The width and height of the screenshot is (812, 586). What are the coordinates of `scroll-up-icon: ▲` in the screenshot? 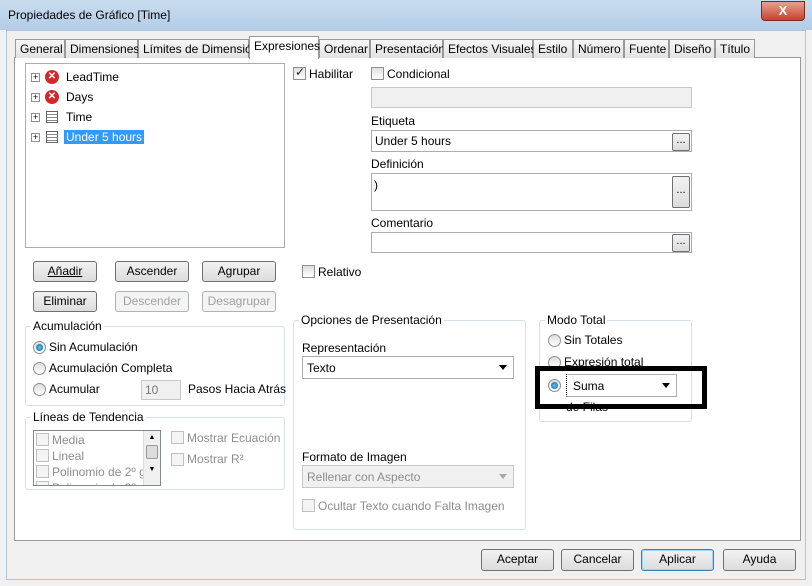 It's located at (152, 438).